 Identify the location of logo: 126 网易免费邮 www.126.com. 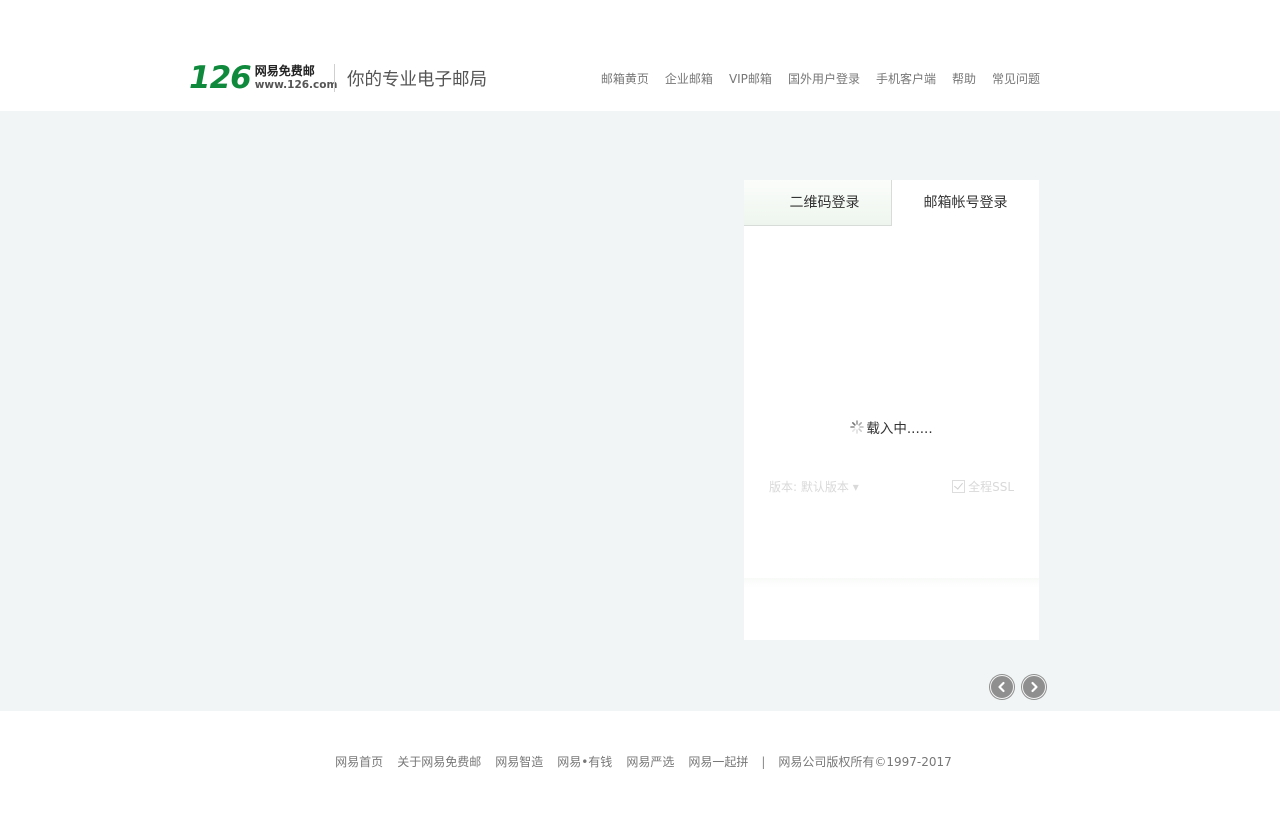
(263, 78).